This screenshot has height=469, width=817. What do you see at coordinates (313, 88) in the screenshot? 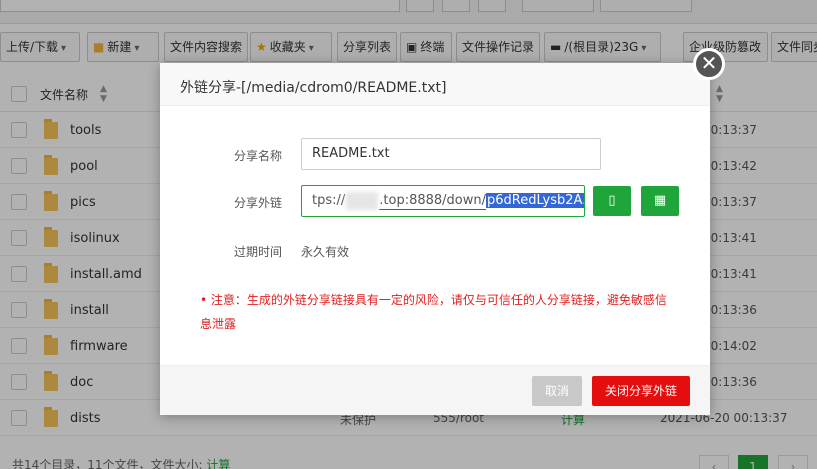
I see `dialog-title: 外链分享-[/media/cdrom0/README.txt]` at bounding box center [313, 88].